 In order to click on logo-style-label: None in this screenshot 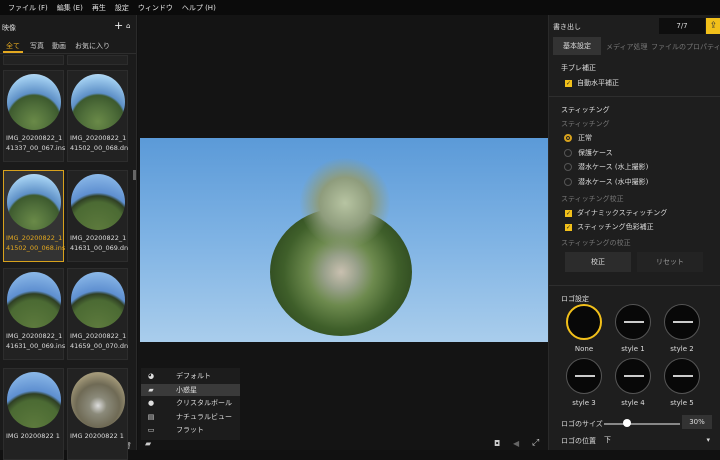, I will do `click(584, 349)`.